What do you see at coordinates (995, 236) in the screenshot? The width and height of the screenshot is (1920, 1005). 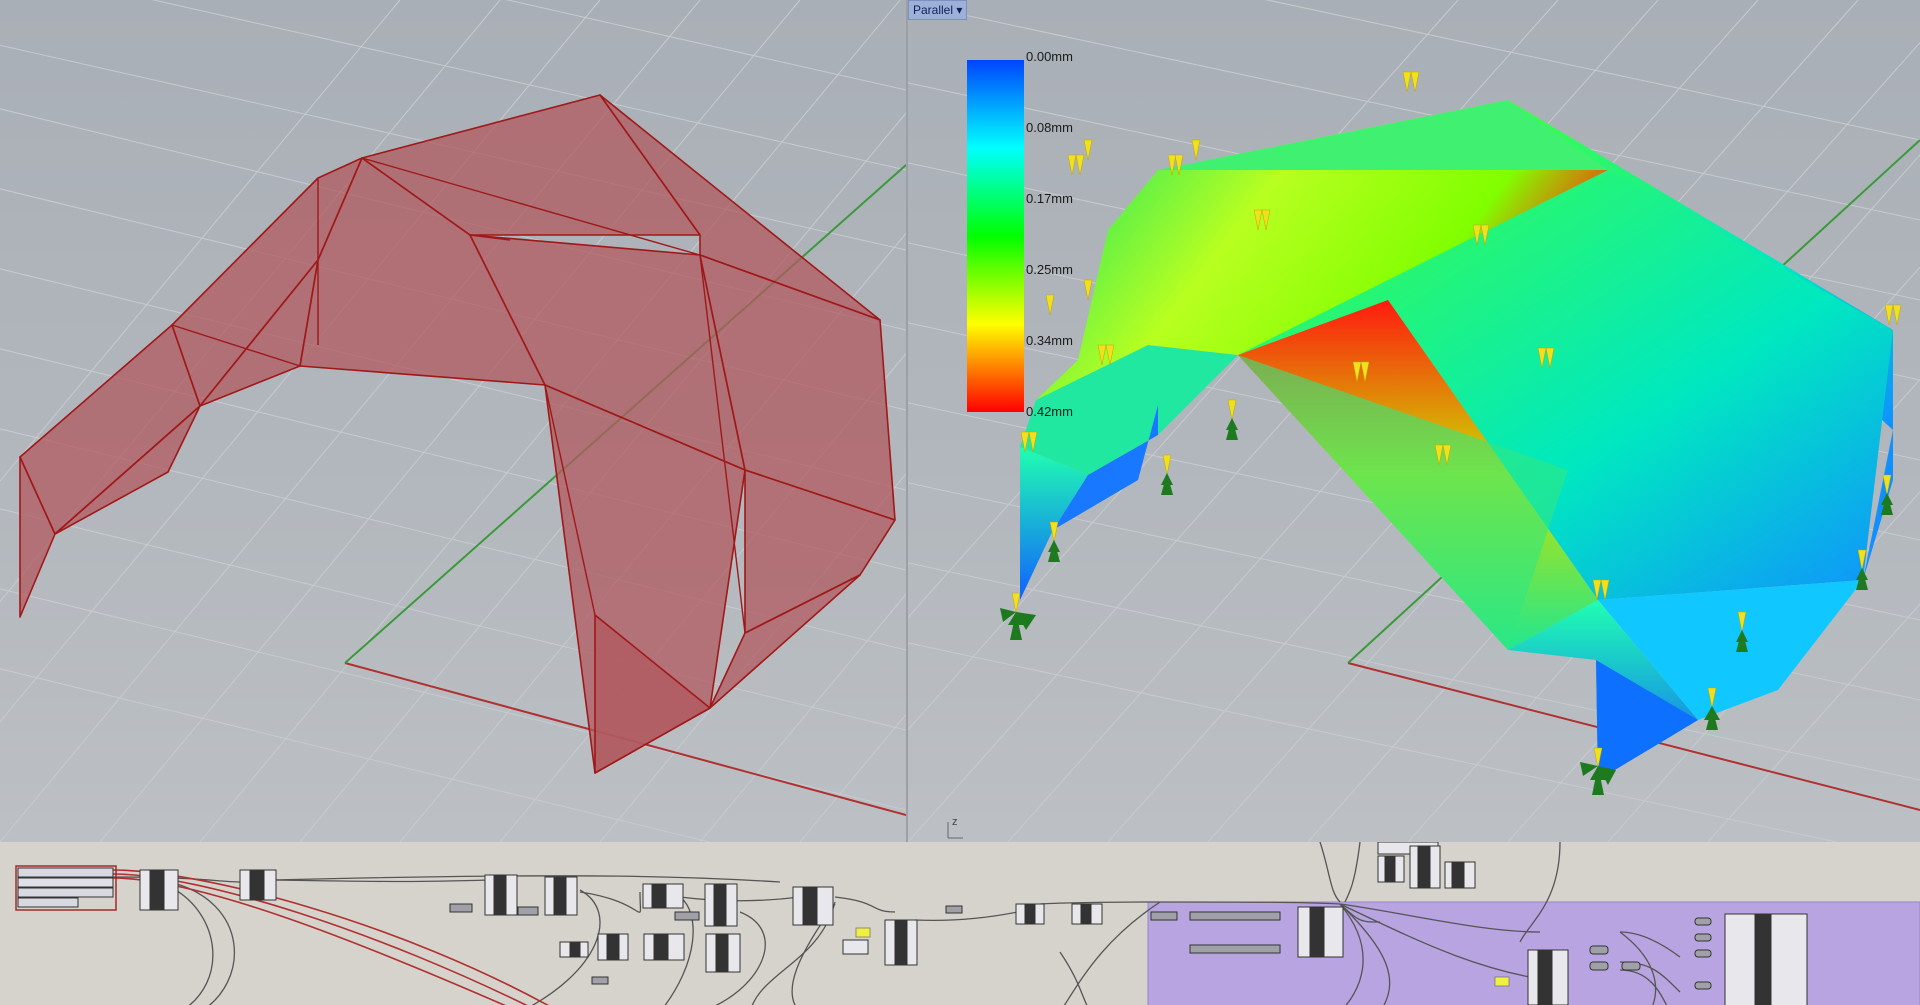 I see `legend-color-bar` at bounding box center [995, 236].